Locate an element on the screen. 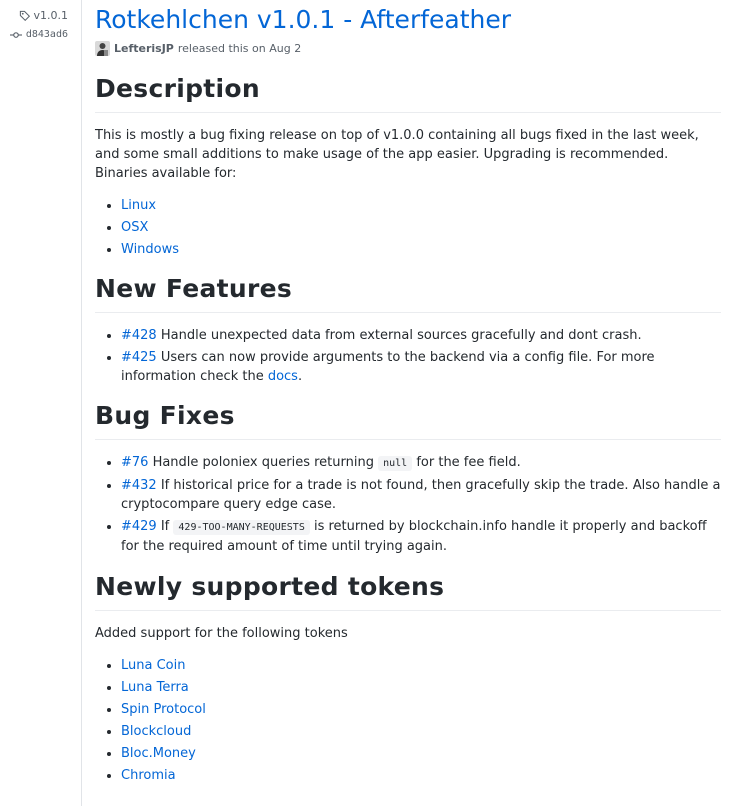  feature-text-end: . is located at coordinates (300, 376).